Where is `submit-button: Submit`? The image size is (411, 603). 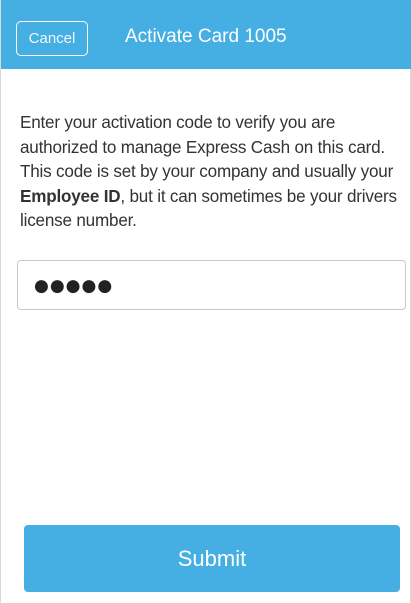 submit-button: Submit is located at coordinates (212, 558).